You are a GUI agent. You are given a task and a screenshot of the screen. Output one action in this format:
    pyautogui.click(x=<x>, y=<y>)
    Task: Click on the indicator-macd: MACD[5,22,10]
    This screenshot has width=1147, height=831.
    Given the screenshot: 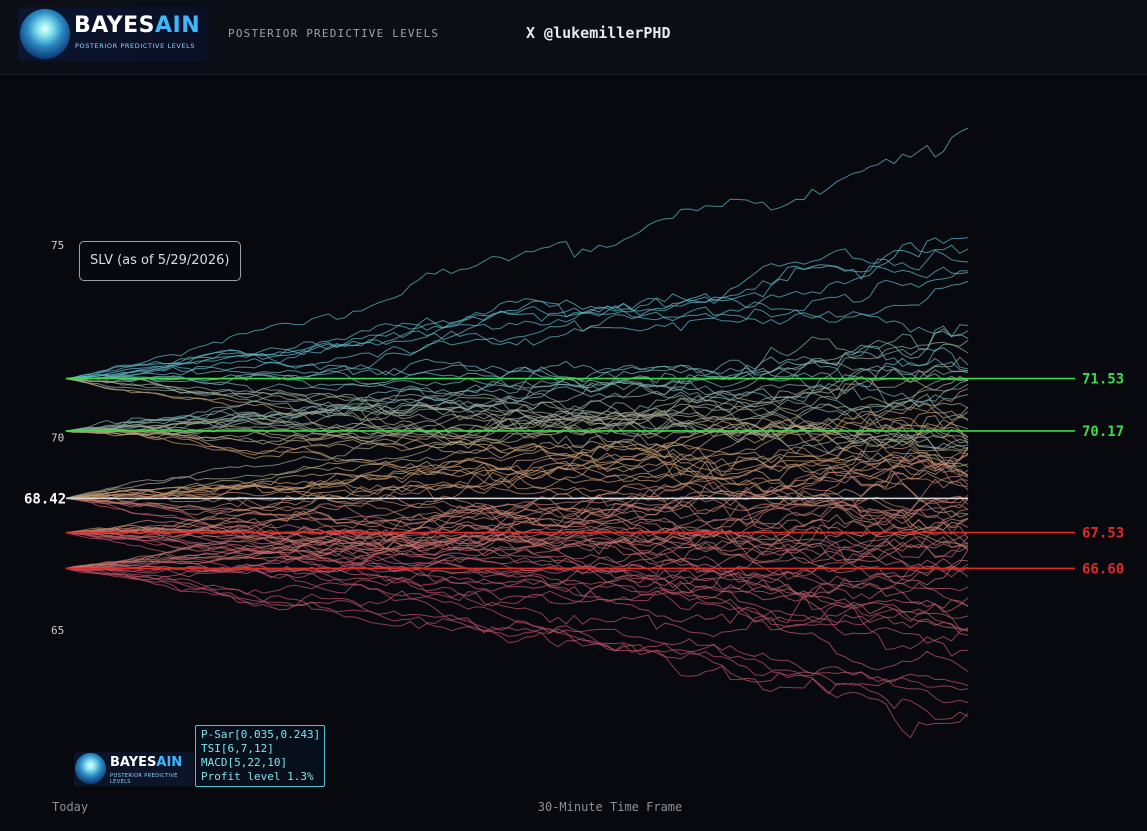 What is the action you would take?
    pyautogui.click(x=244, y=762)
    